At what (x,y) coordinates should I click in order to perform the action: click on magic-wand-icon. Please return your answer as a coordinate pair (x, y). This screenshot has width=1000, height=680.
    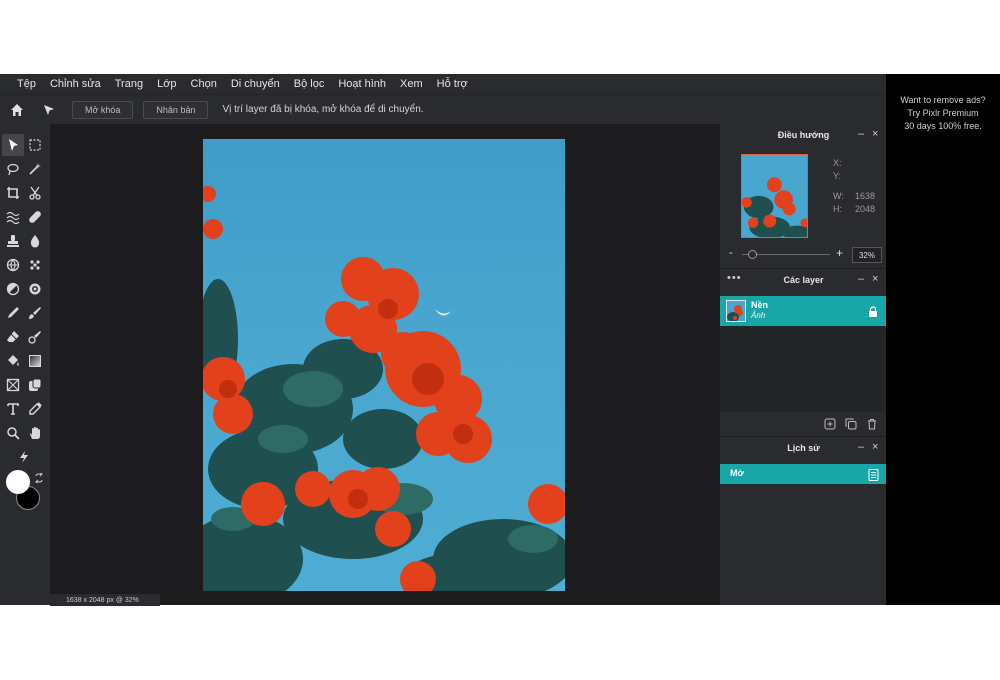
    Looking at the image, I should click on (35, 169).